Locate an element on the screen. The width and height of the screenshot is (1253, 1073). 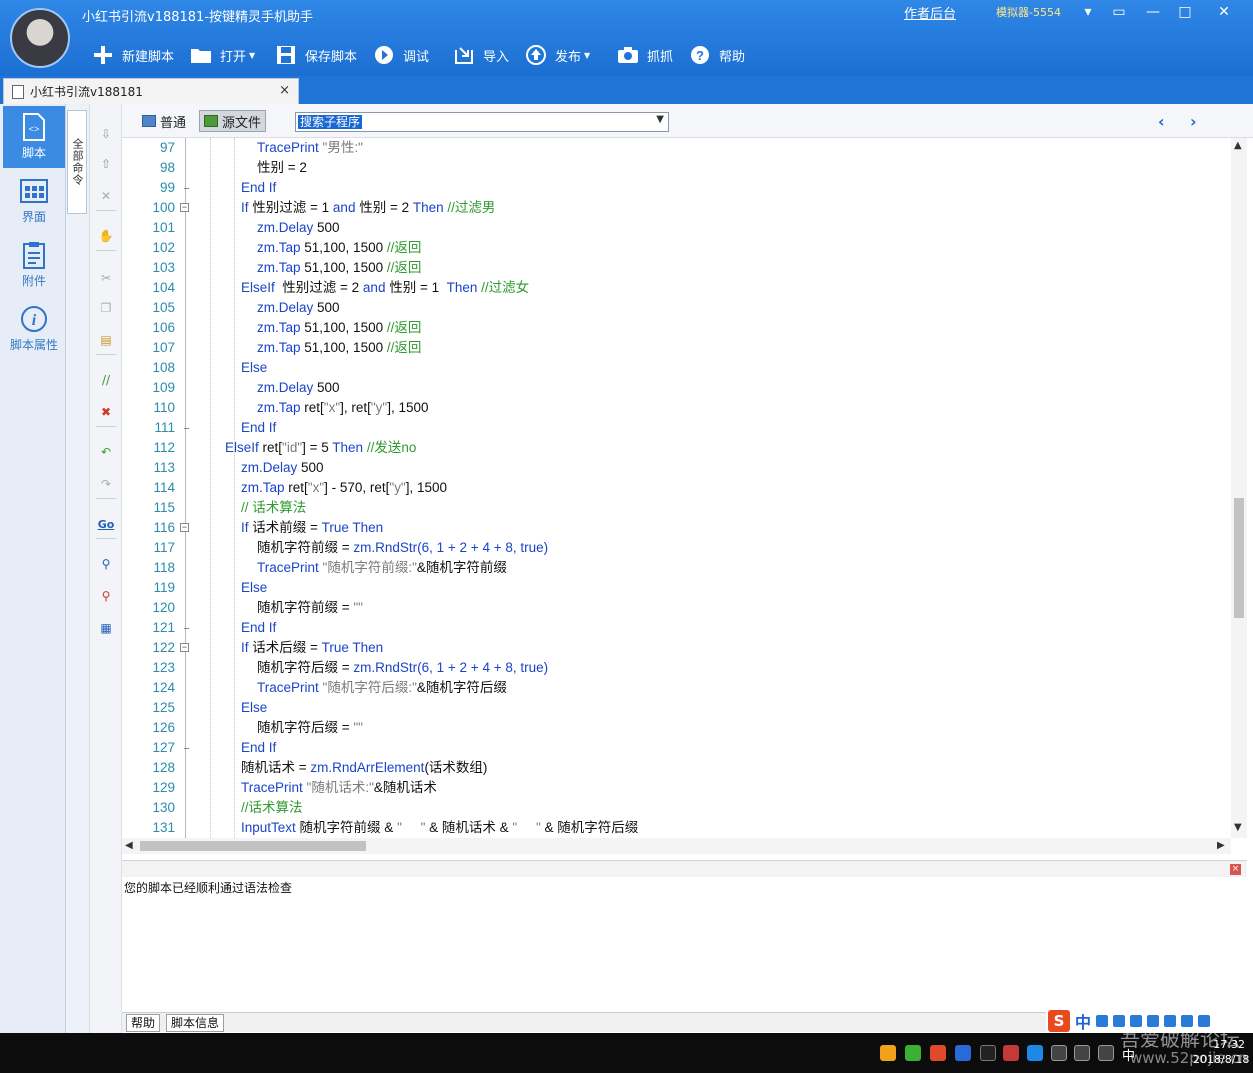
code-line: 121 End If is located at coordinates (676, 628).